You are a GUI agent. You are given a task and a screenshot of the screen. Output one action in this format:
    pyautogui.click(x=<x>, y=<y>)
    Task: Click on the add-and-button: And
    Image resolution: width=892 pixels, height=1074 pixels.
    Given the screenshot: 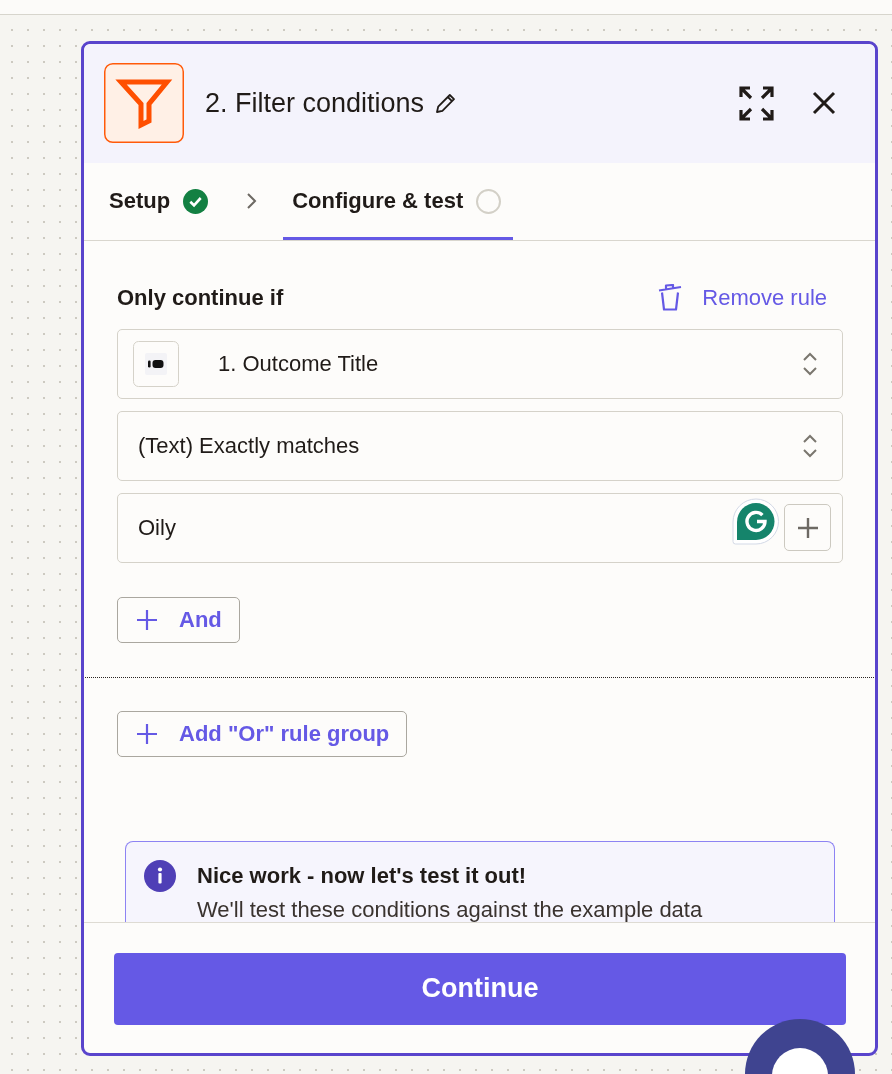 What is the action you would take?
    pyautogui.click(x=178, y=619)
    